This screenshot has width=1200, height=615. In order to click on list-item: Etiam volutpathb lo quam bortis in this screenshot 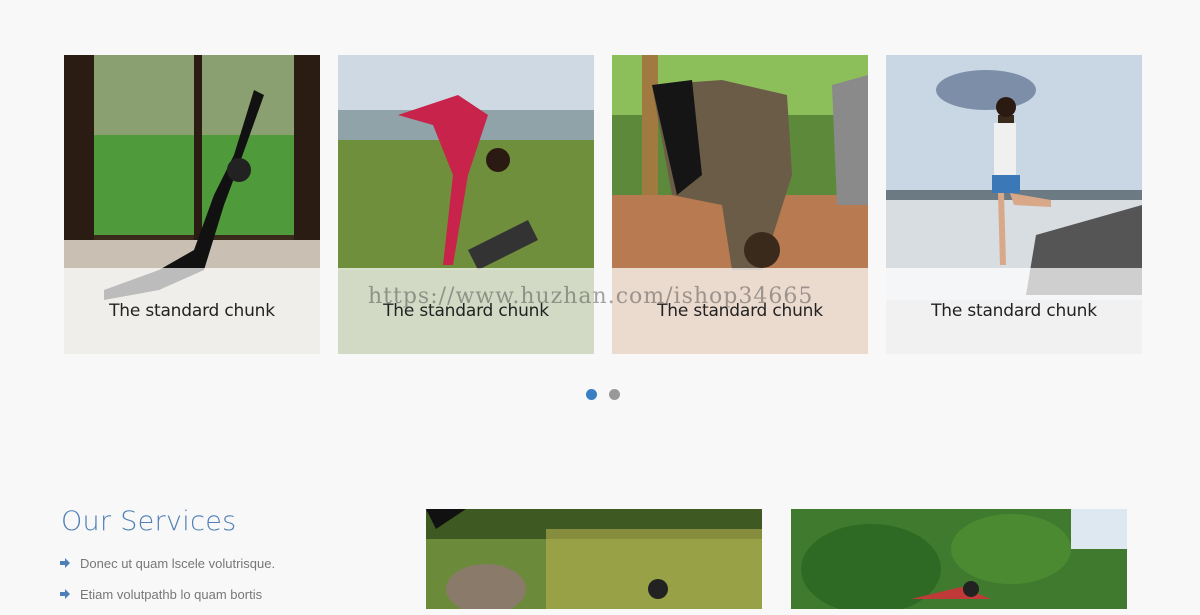, I will do `click(167, 594)`.